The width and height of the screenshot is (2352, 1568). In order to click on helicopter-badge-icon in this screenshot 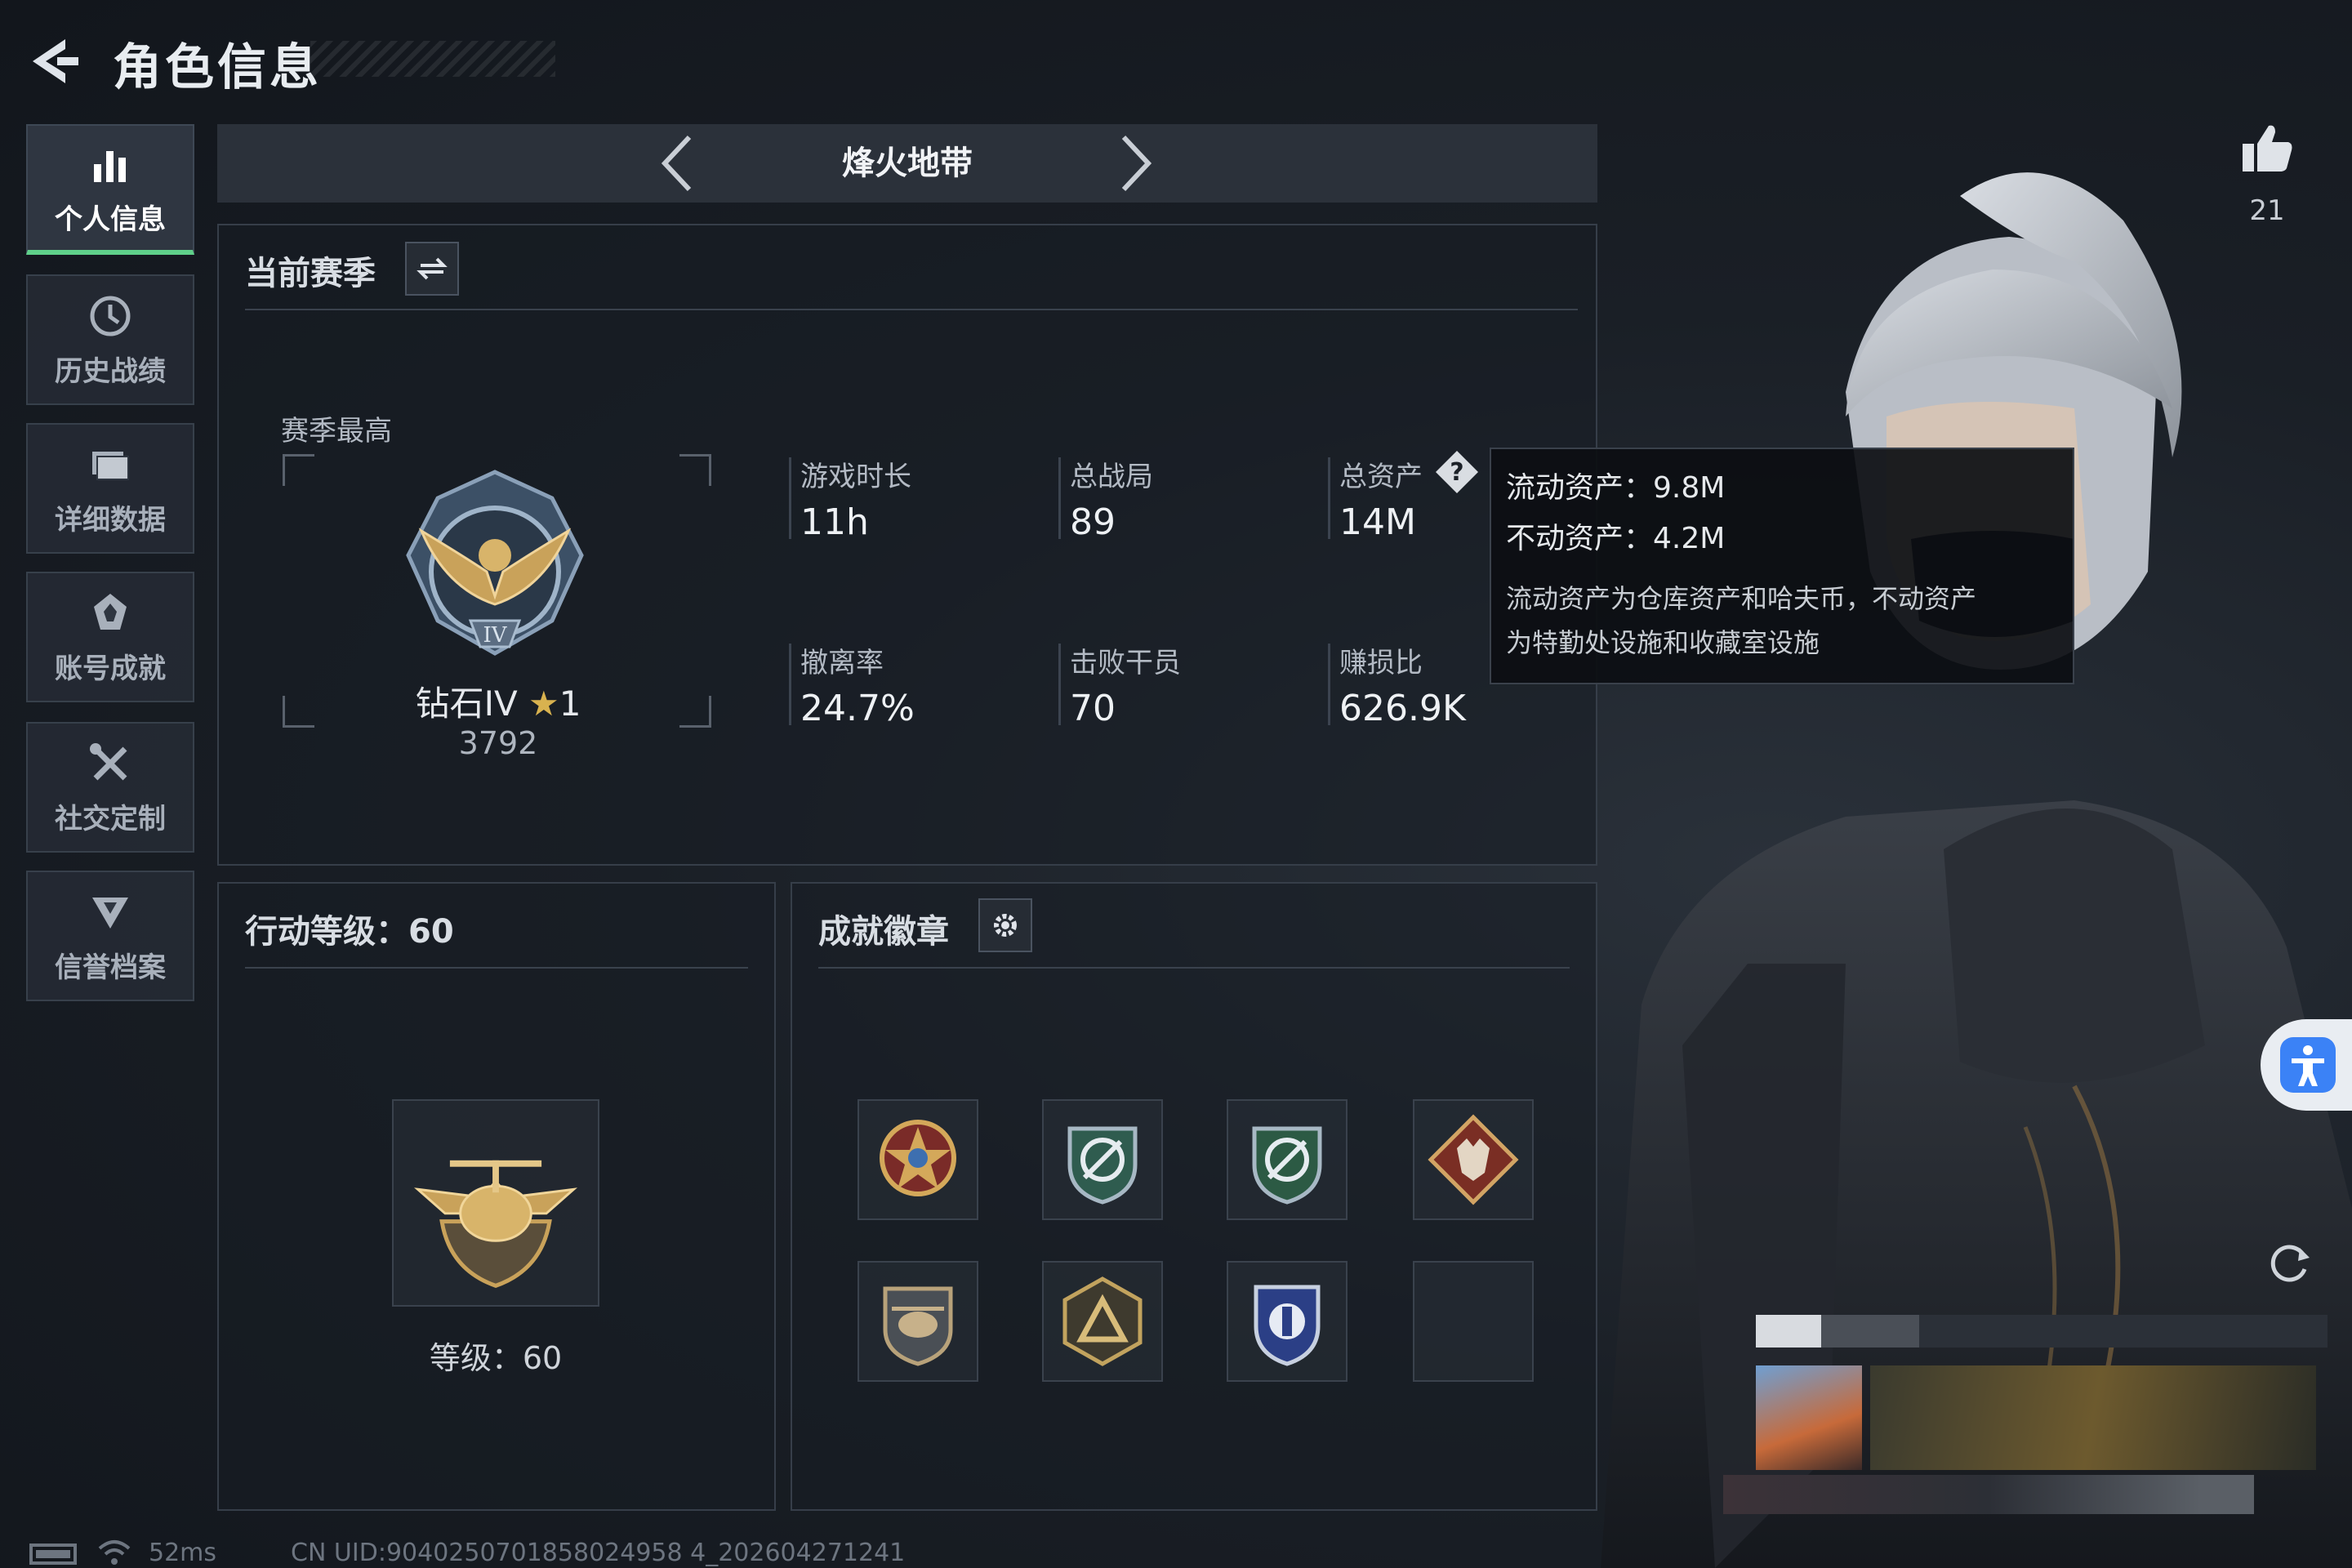, I will do `click(918, 1326)`.